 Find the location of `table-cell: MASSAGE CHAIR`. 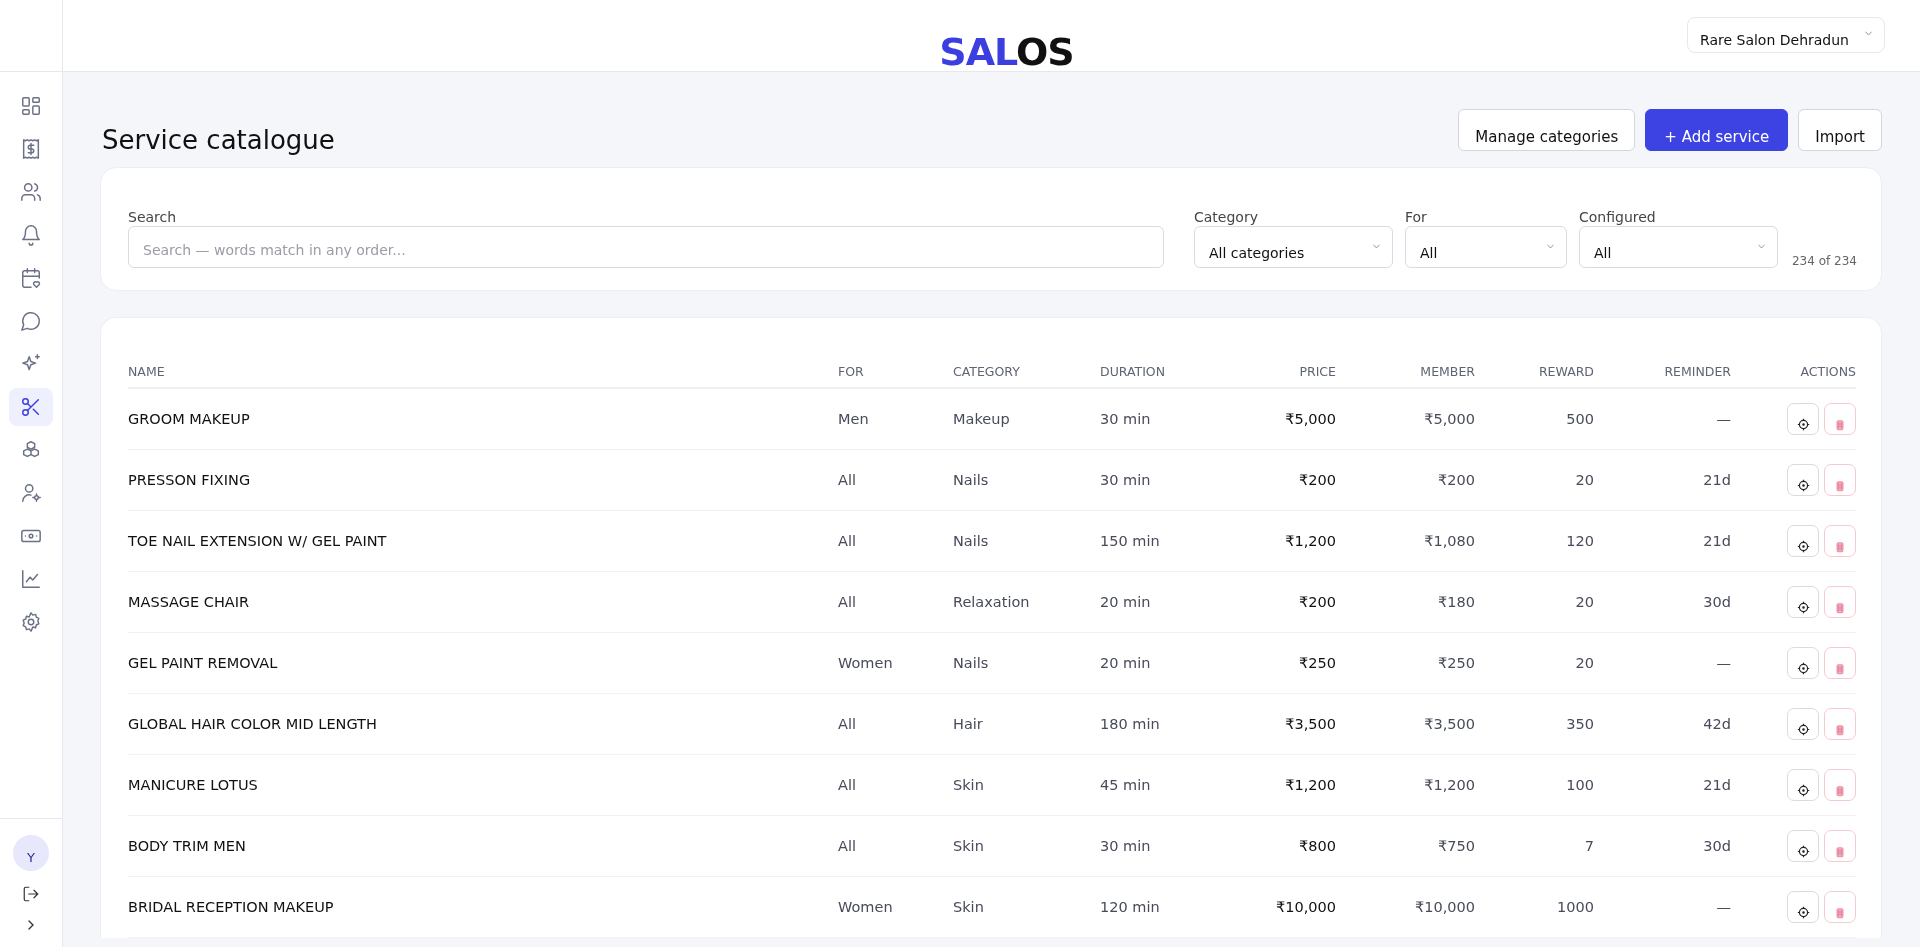

table-cell: MASSAGE CHAIR is located at coordinates (189, 602).